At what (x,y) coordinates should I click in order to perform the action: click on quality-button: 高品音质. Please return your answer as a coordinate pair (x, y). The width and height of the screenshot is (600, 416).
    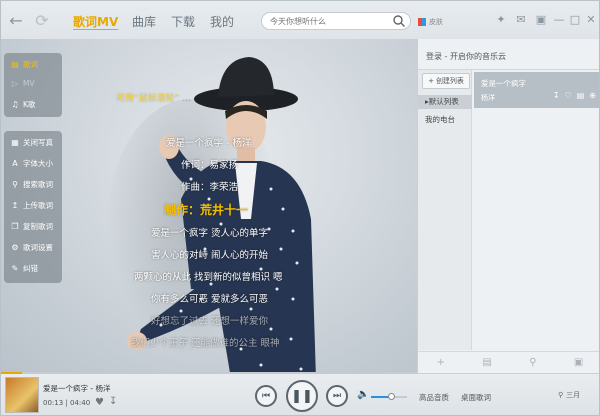
    Looking at the image, I should click on (434, 397).